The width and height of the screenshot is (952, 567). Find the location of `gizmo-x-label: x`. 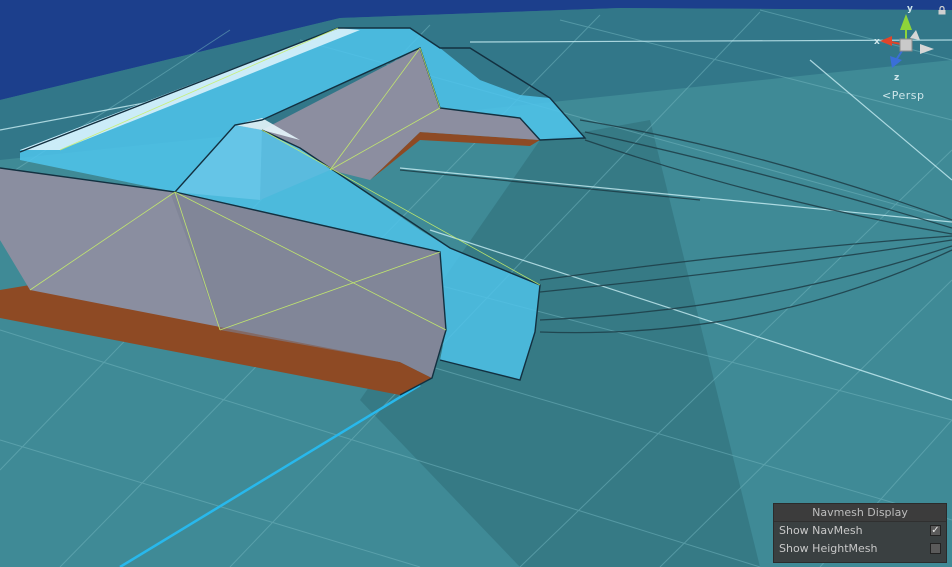

gizmo-x-label: x is located at coordinates (877, 42).